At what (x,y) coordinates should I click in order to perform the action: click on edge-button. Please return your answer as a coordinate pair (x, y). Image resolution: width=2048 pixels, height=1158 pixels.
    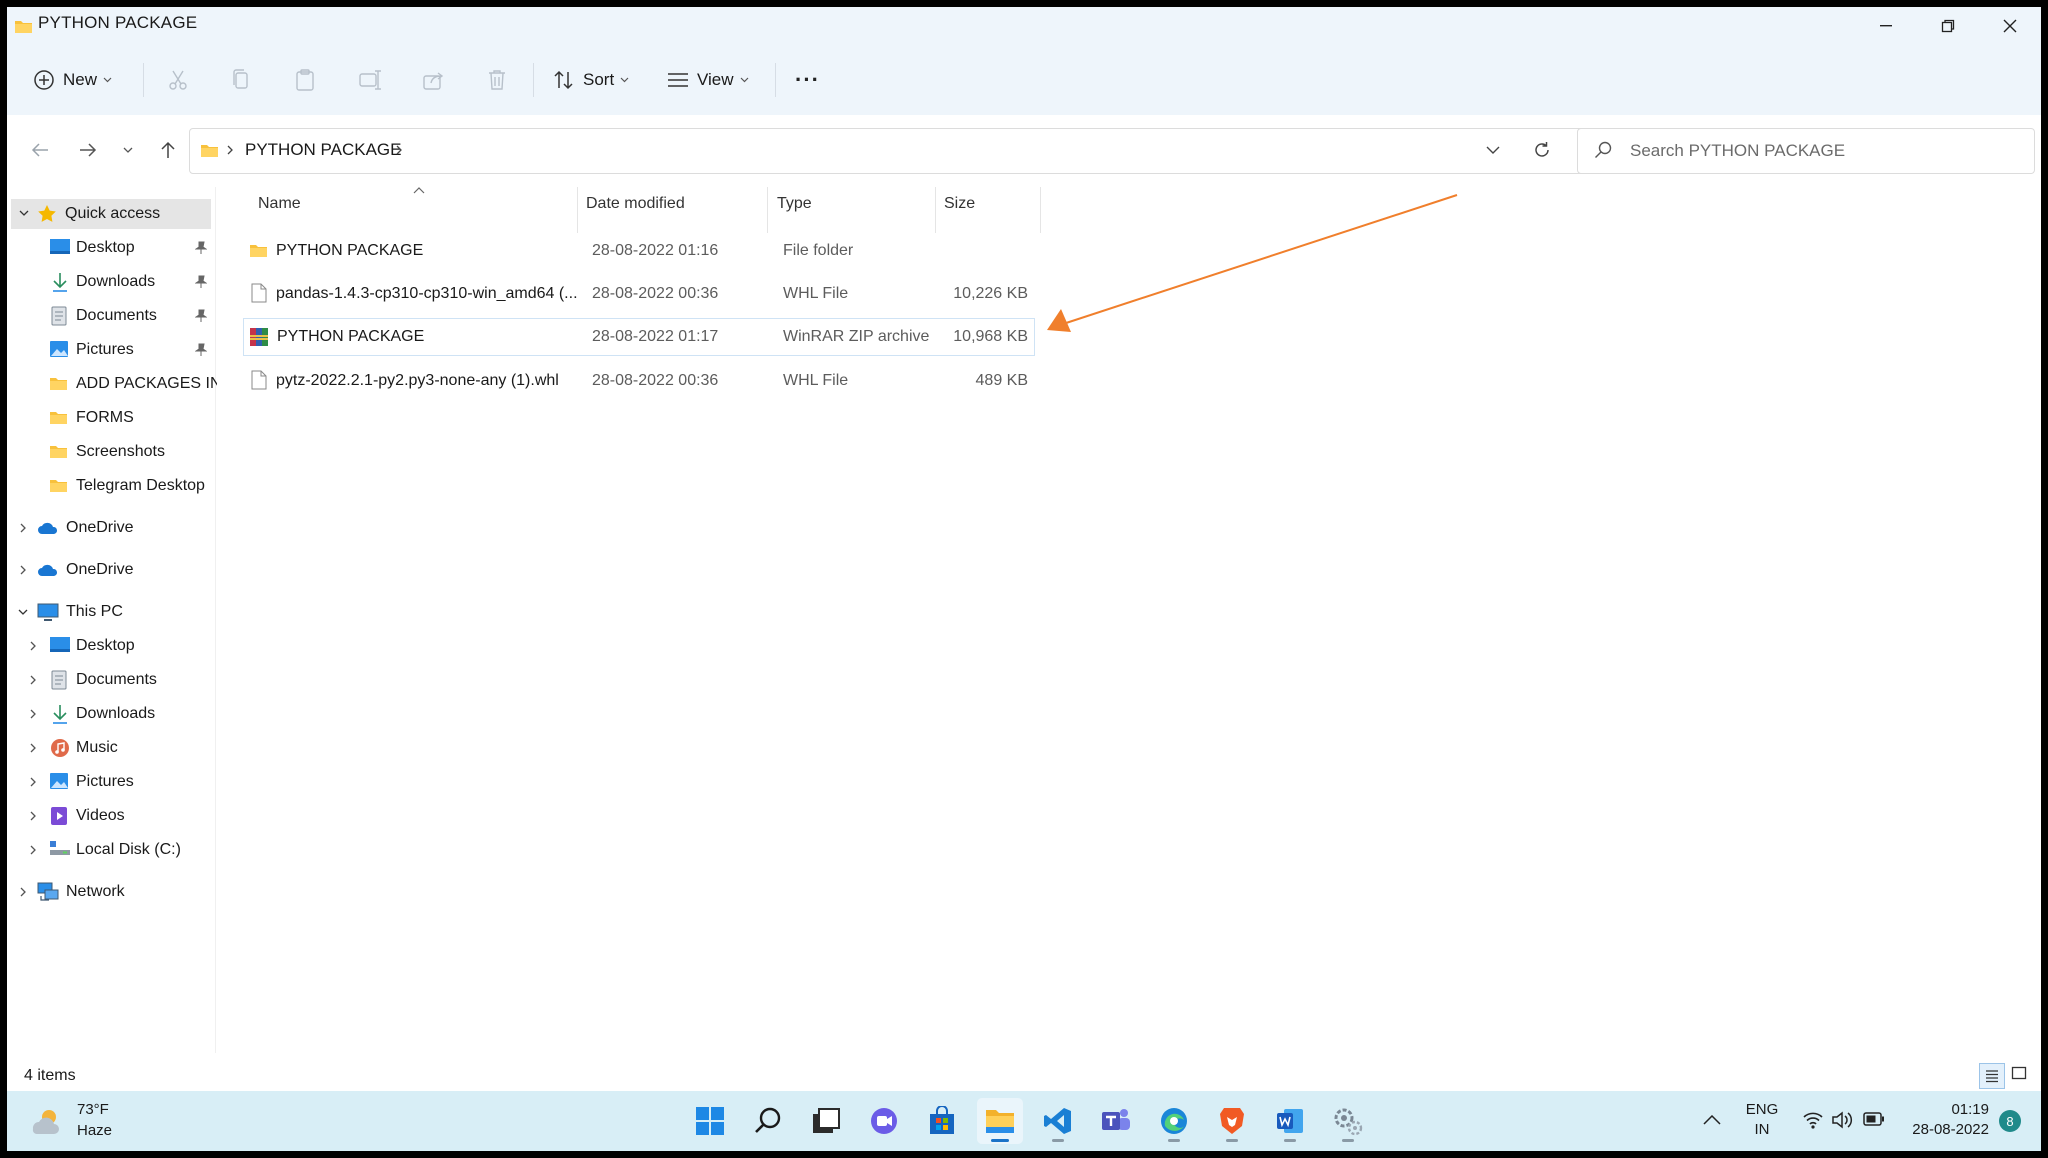
    Looking at the image, I should click on (1174, 1121).